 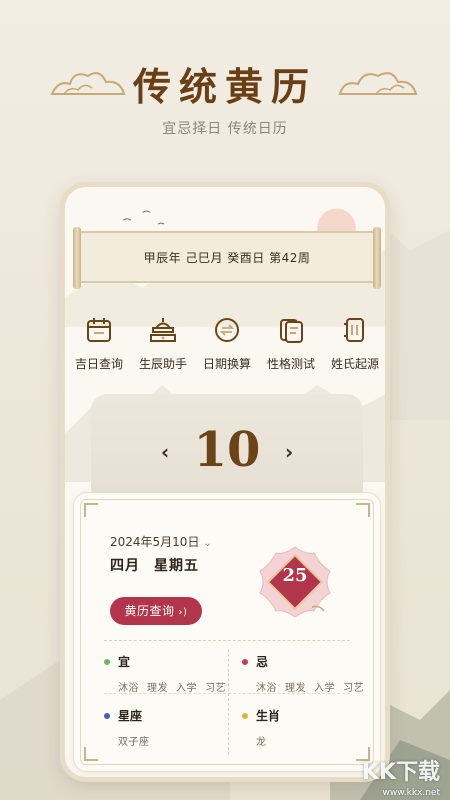 I want to click on constellation-section: 星座 双子座, so click(x=127, y=727).